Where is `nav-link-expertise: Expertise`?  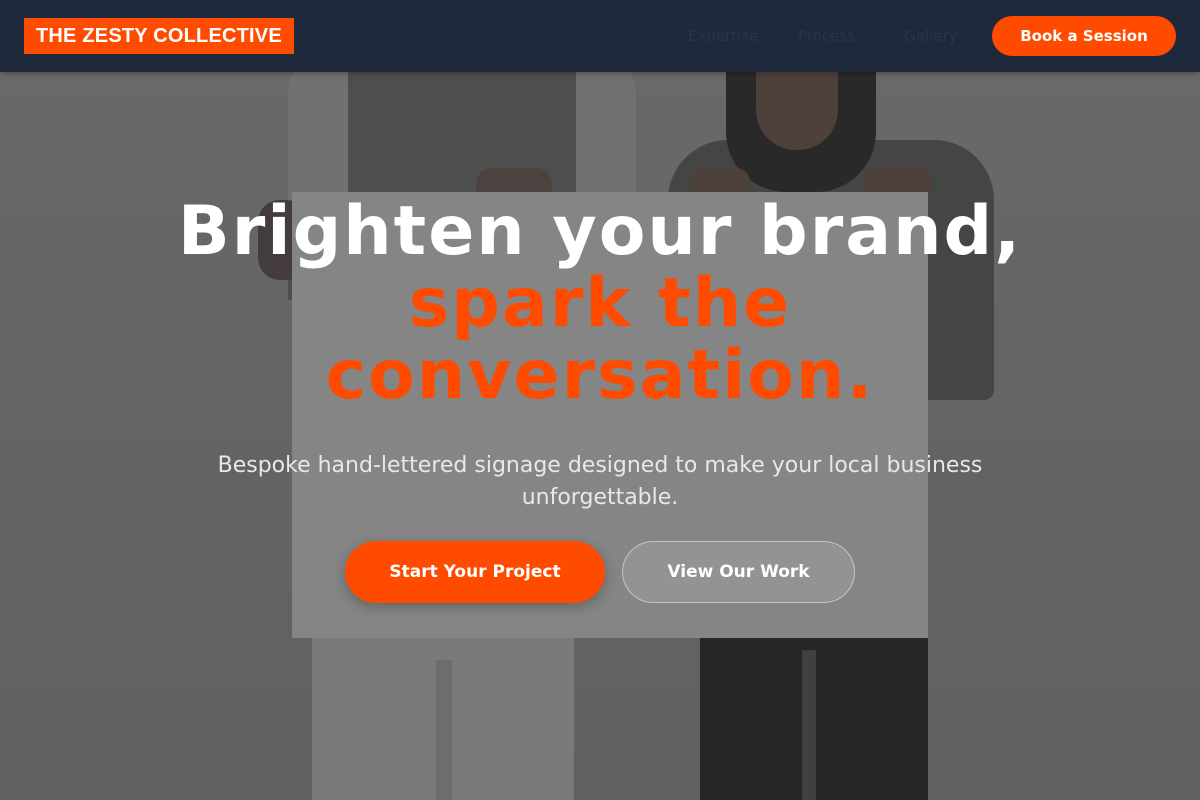
nav-link-expertise: Expertise is located at coordinates (723, 36).